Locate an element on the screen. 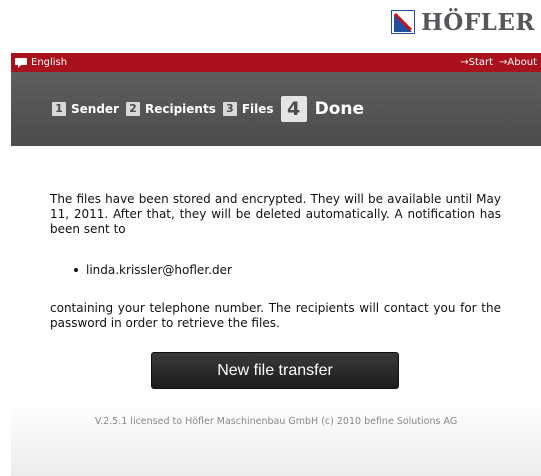  step-number: 3 is located at coordinates (229, 109).